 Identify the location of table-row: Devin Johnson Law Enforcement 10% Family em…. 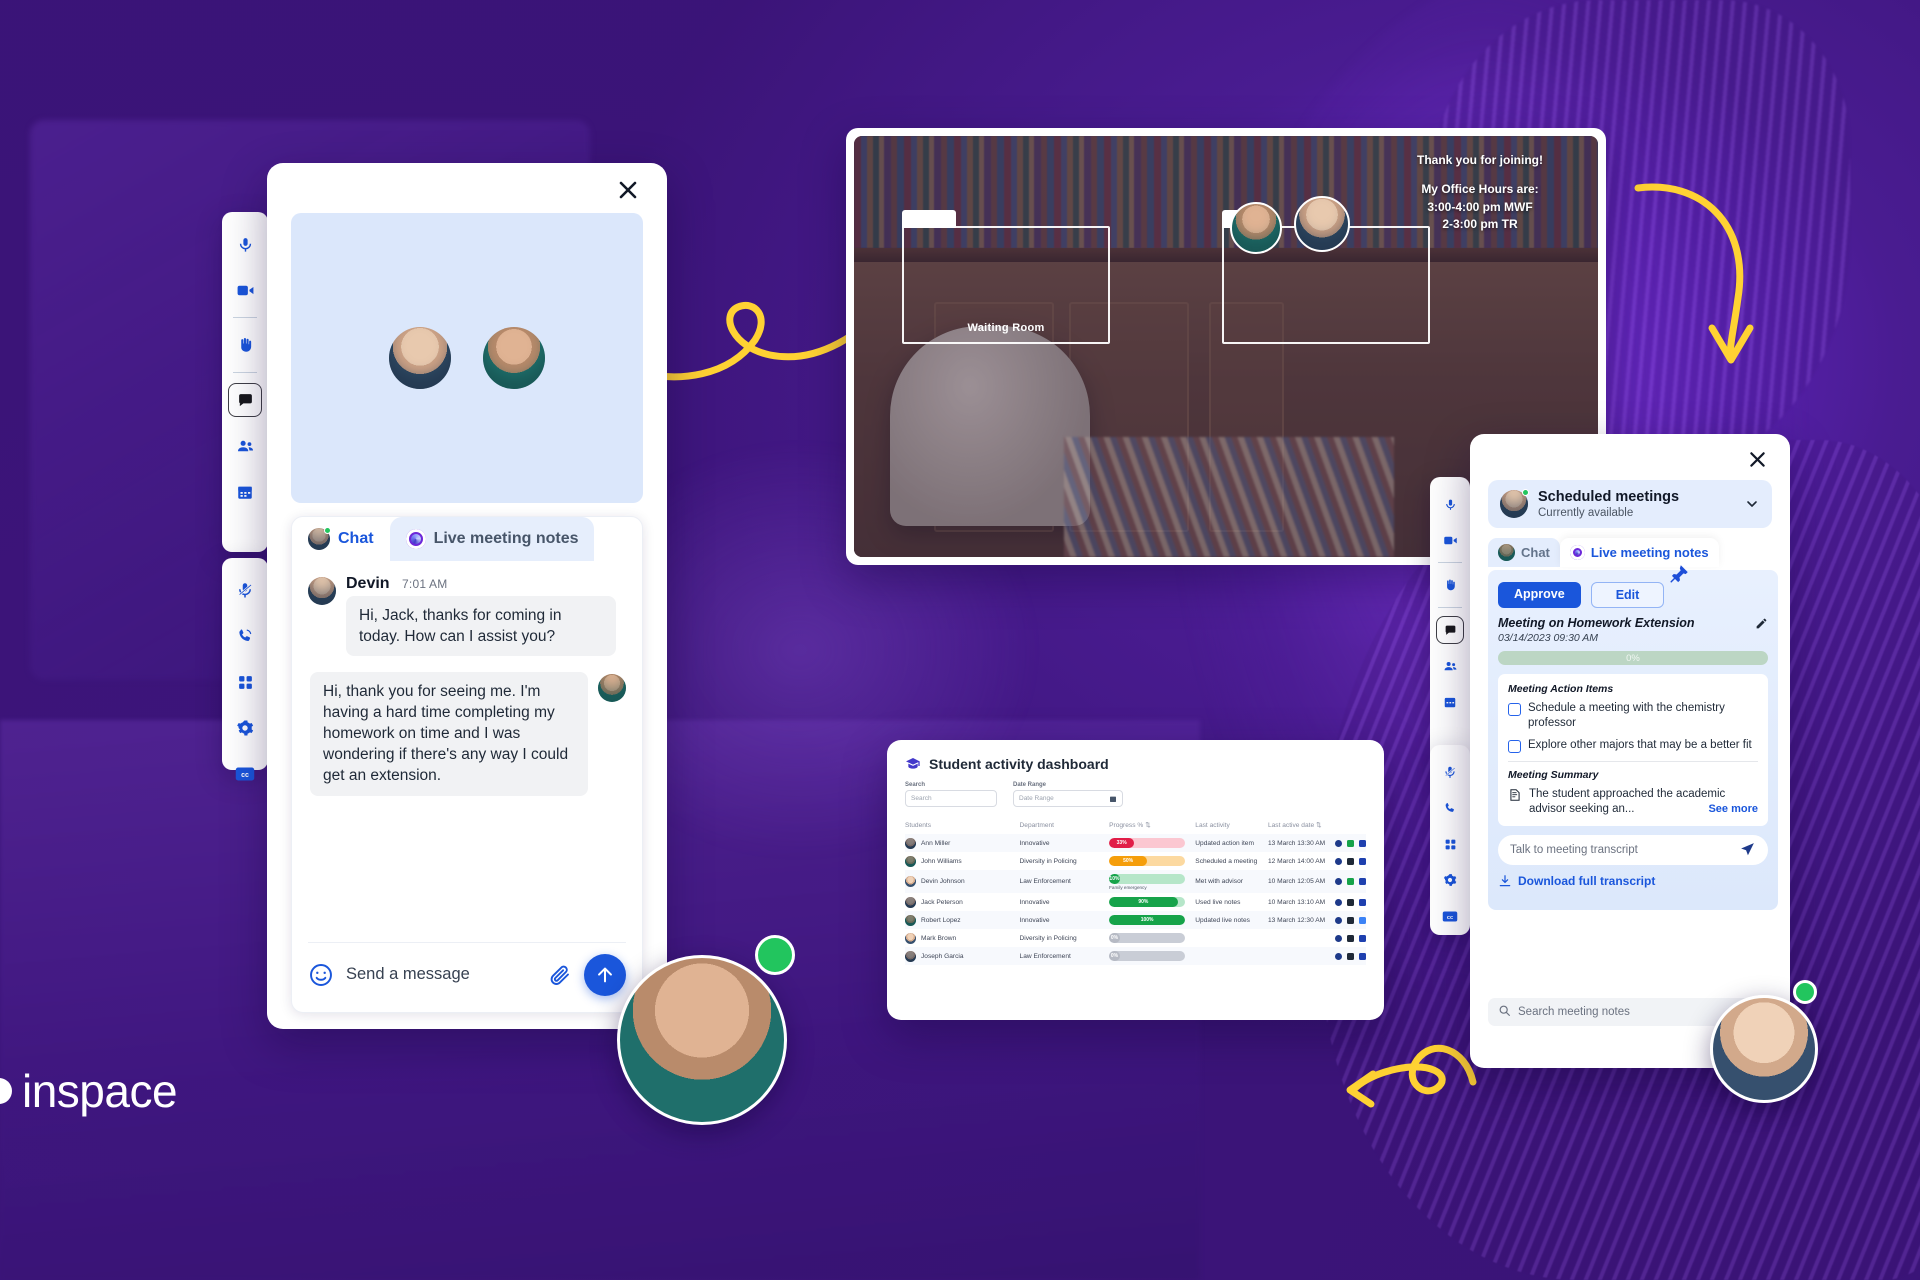
(1135, 881).